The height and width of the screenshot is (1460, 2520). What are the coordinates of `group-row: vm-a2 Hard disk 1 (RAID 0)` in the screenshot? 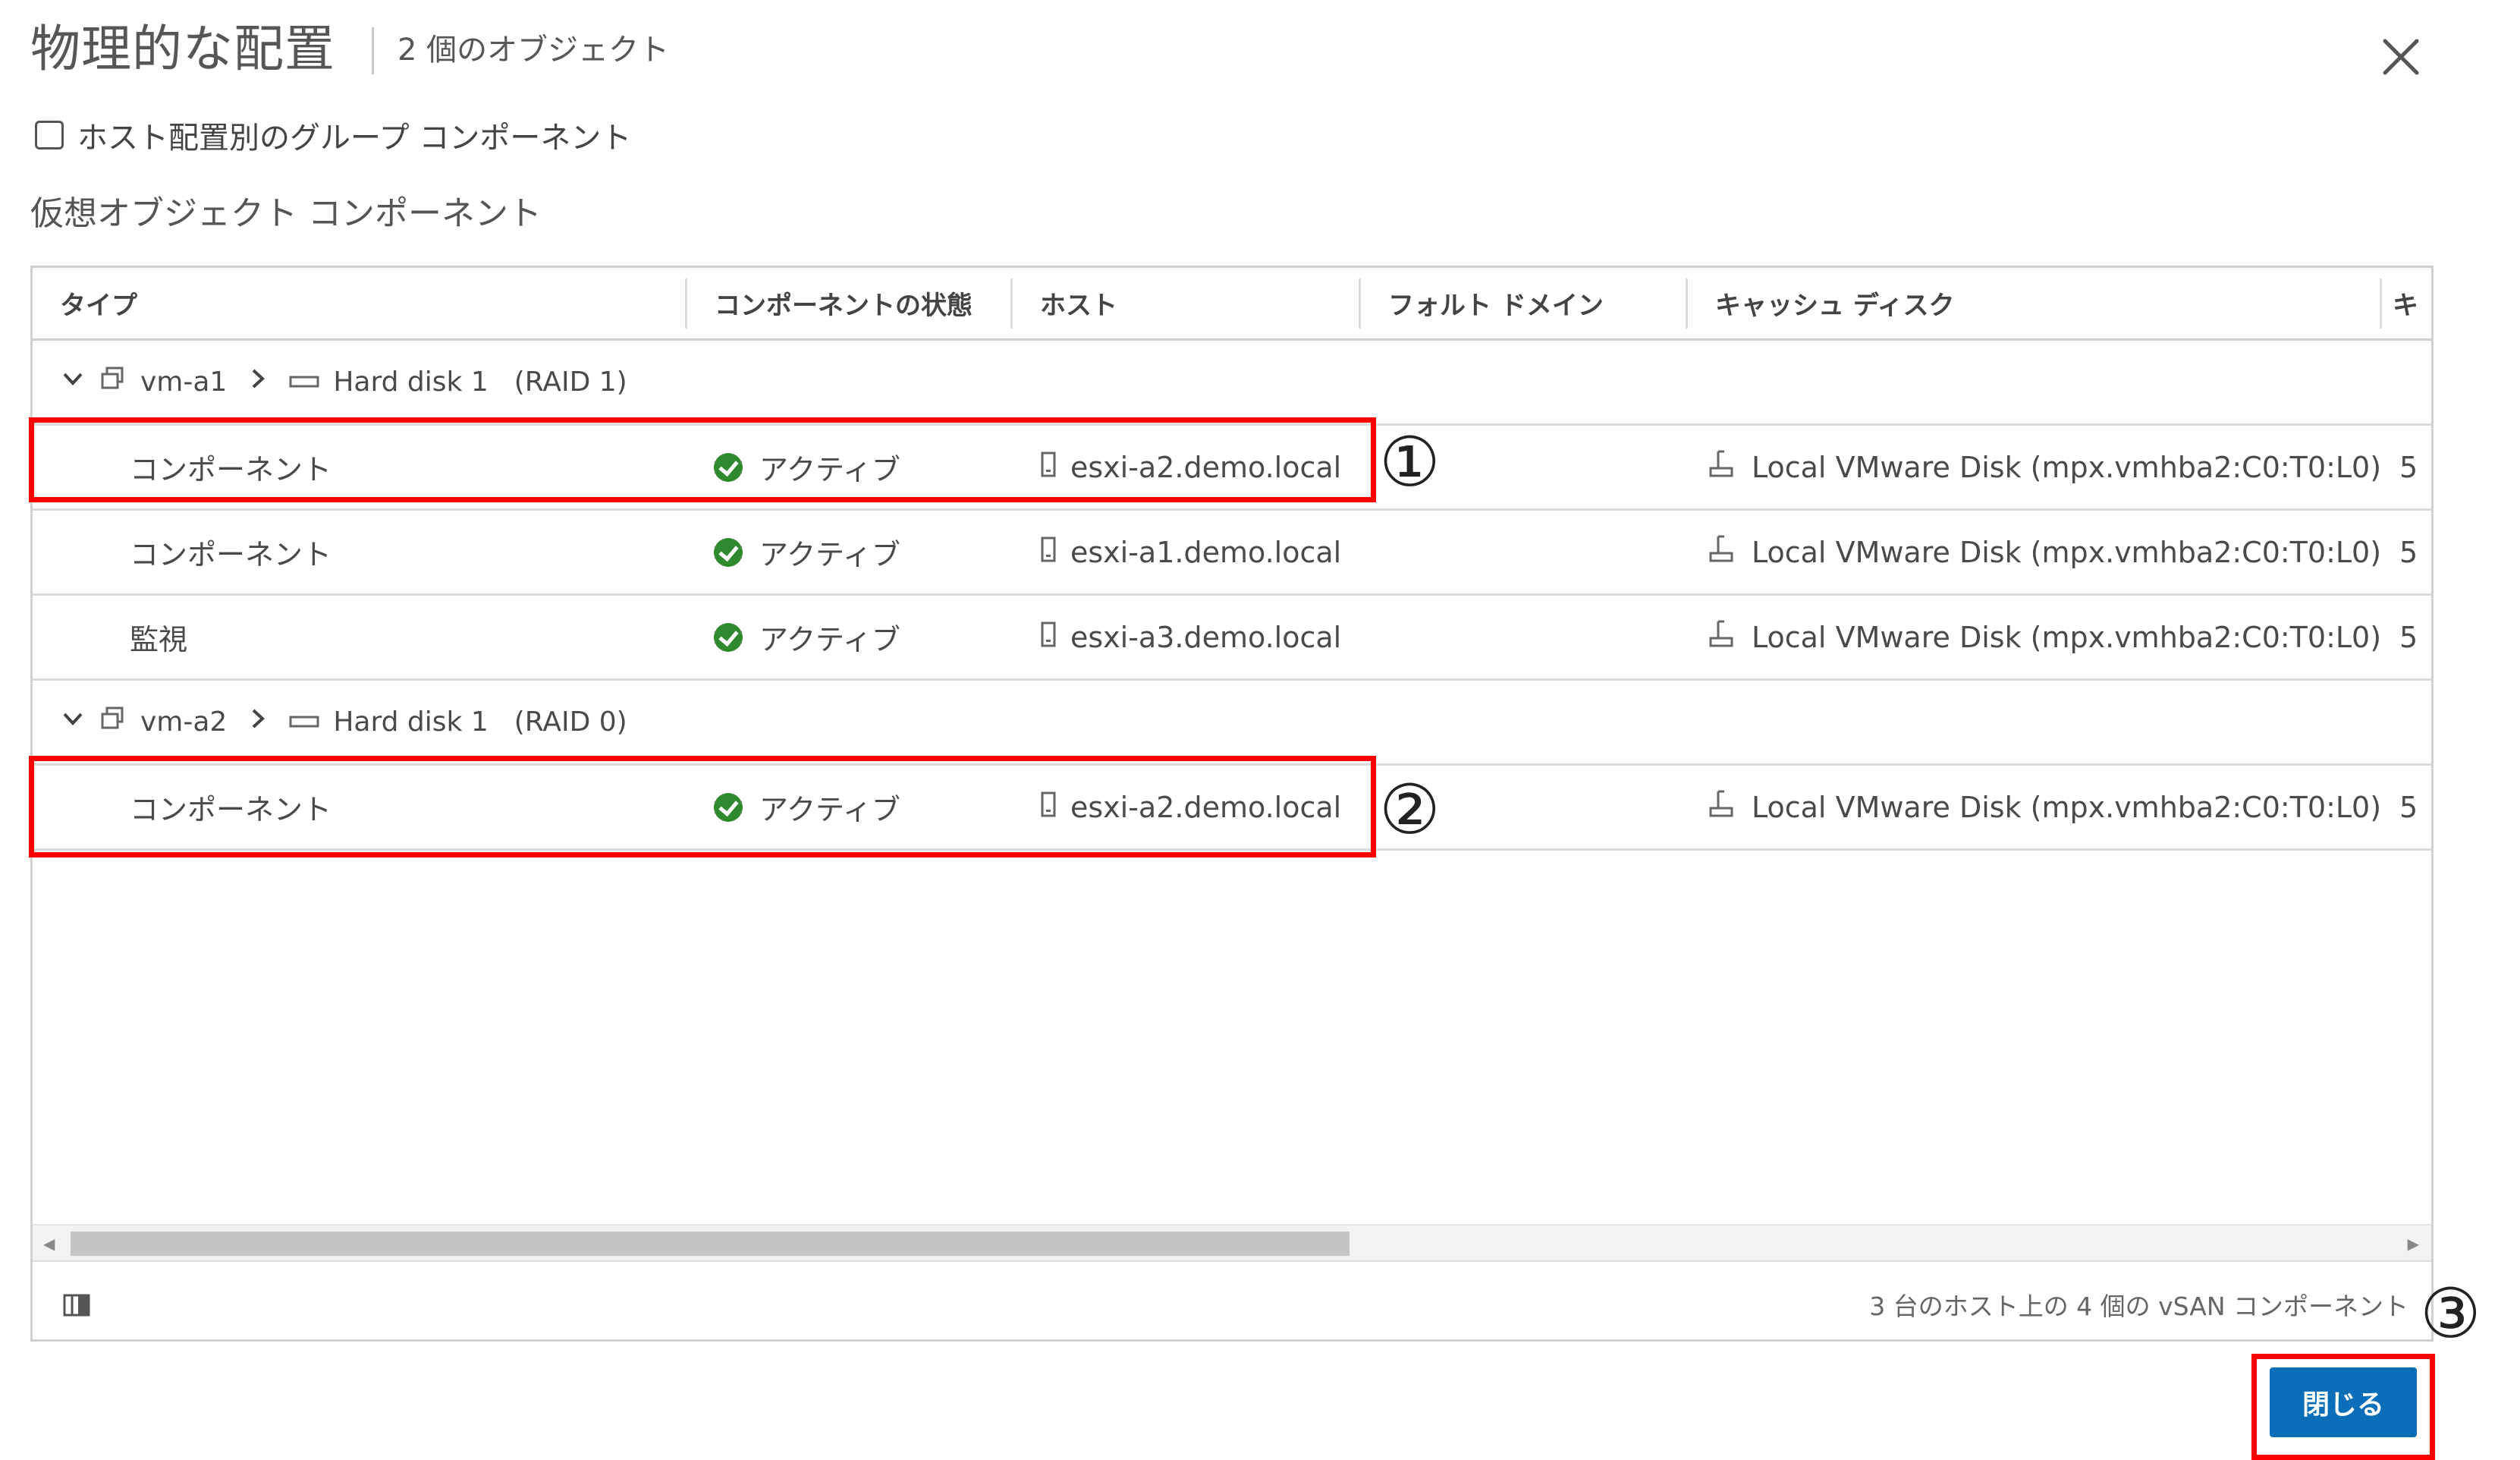 It's located at (1232, 723).